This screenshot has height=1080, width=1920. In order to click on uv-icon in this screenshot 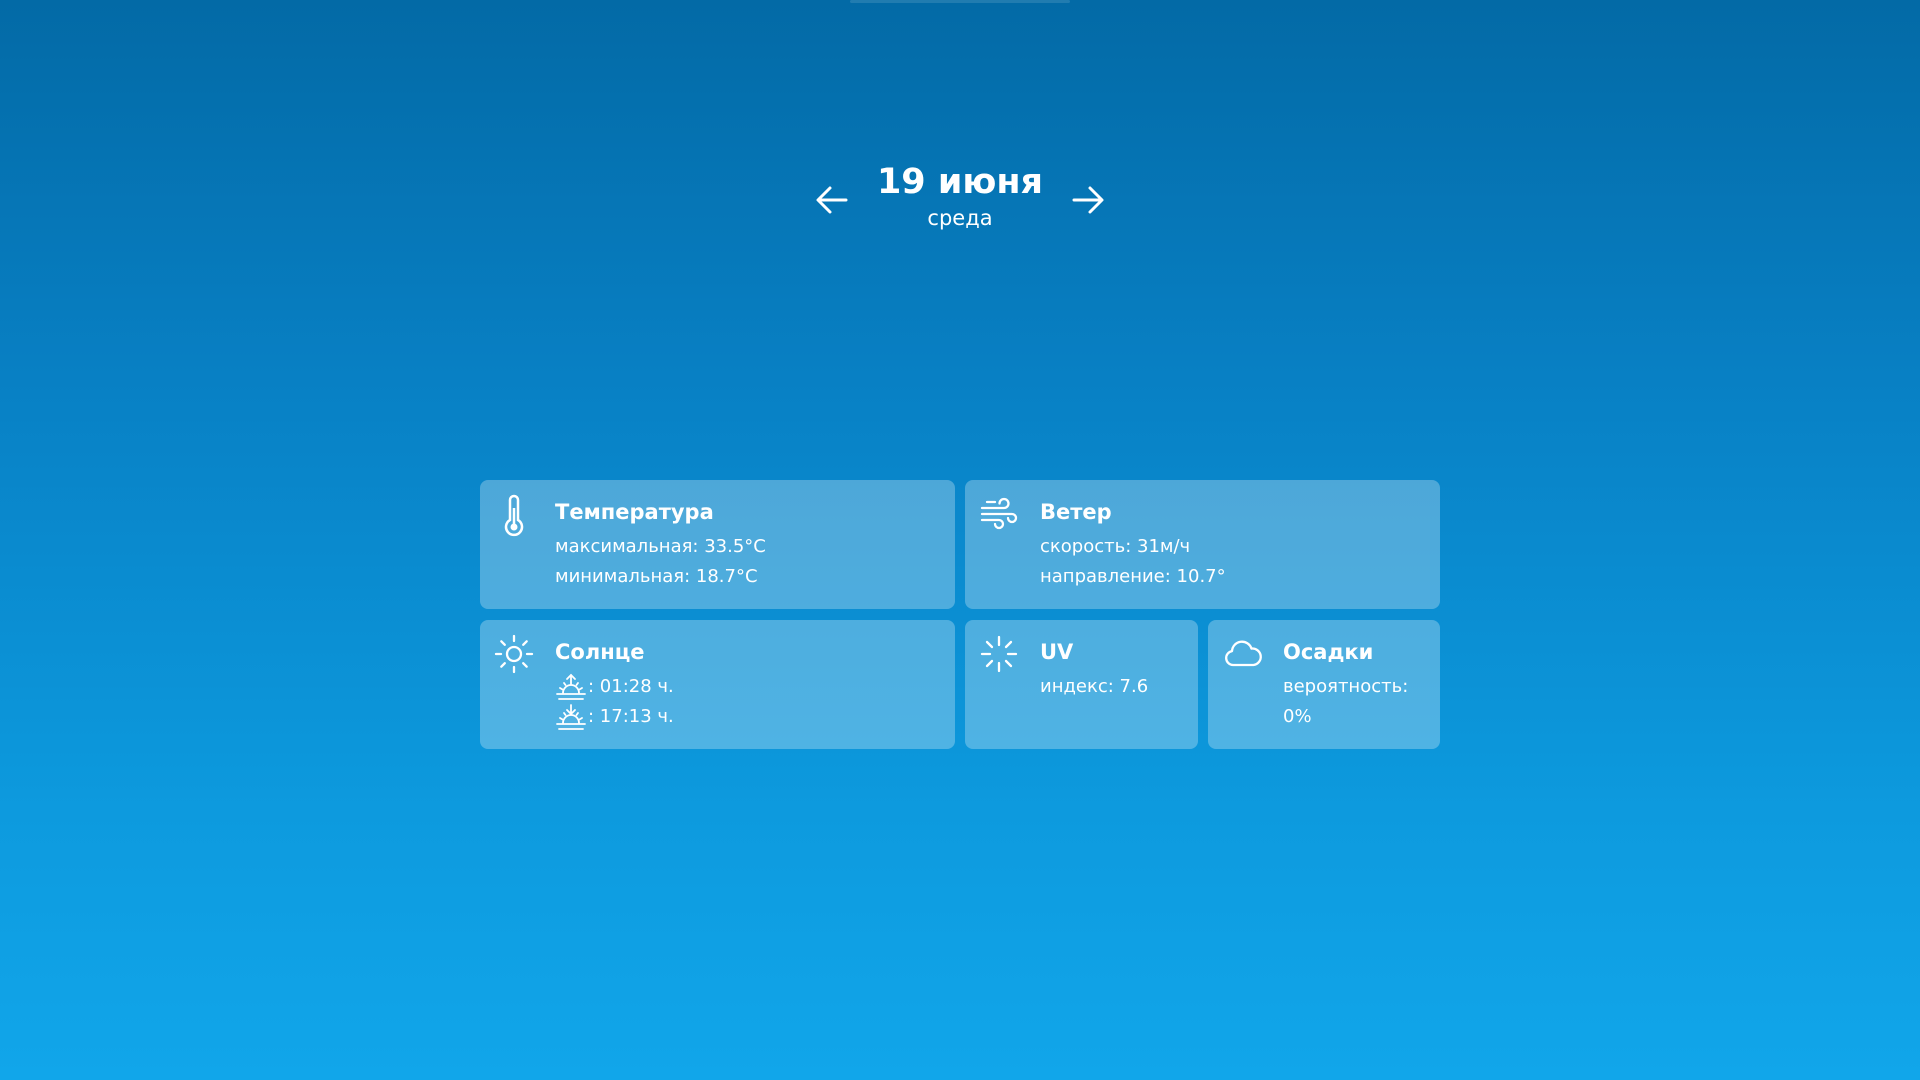, I will do `click(999, 654)`.